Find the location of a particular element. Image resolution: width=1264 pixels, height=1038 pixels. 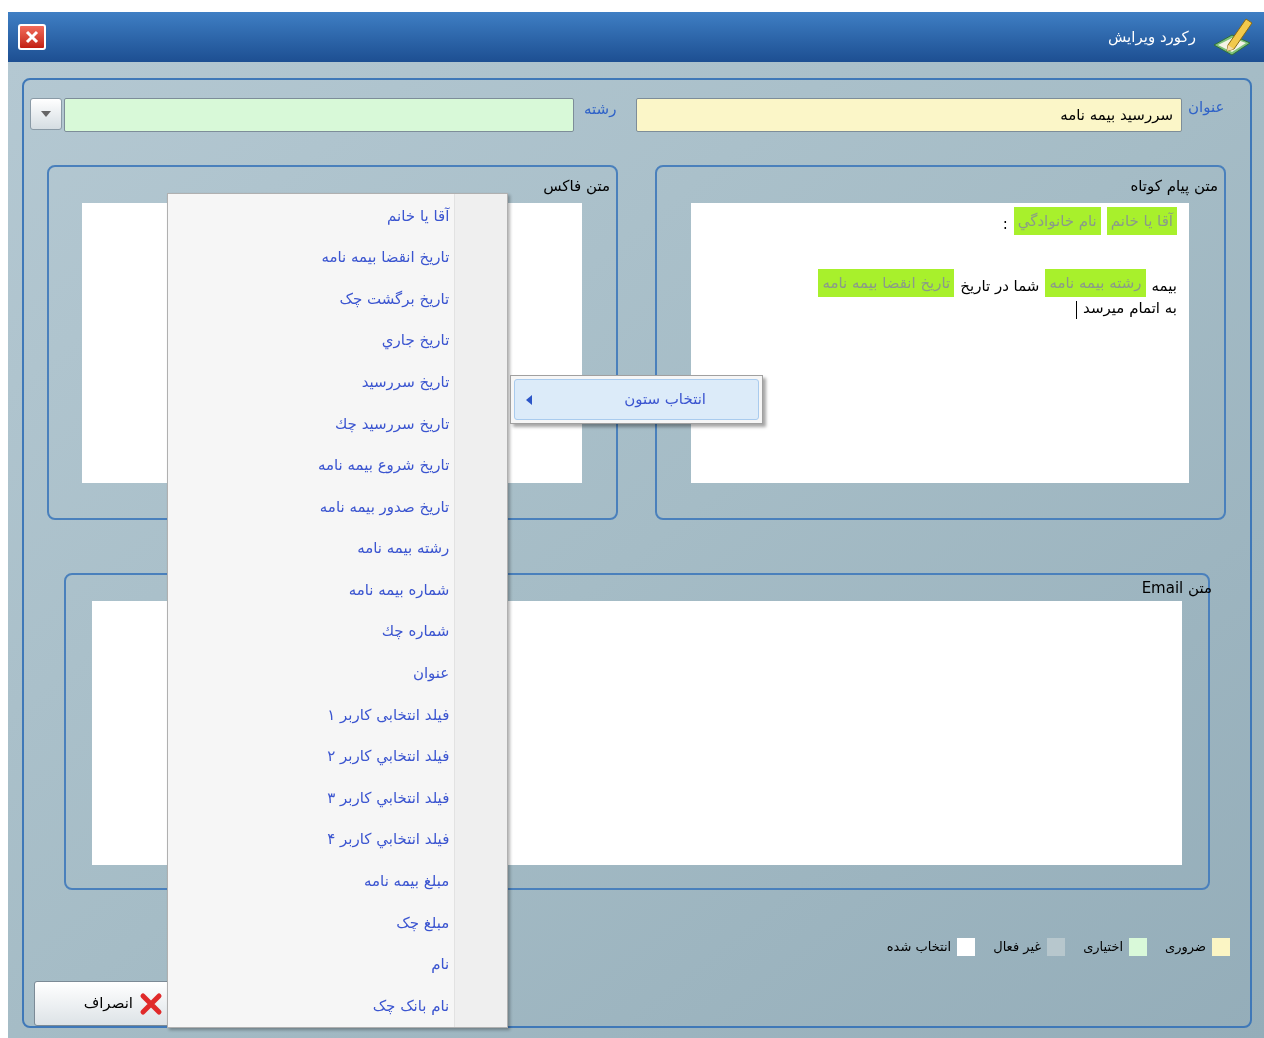

field-label: رشته is located at coordinates (601, 109).